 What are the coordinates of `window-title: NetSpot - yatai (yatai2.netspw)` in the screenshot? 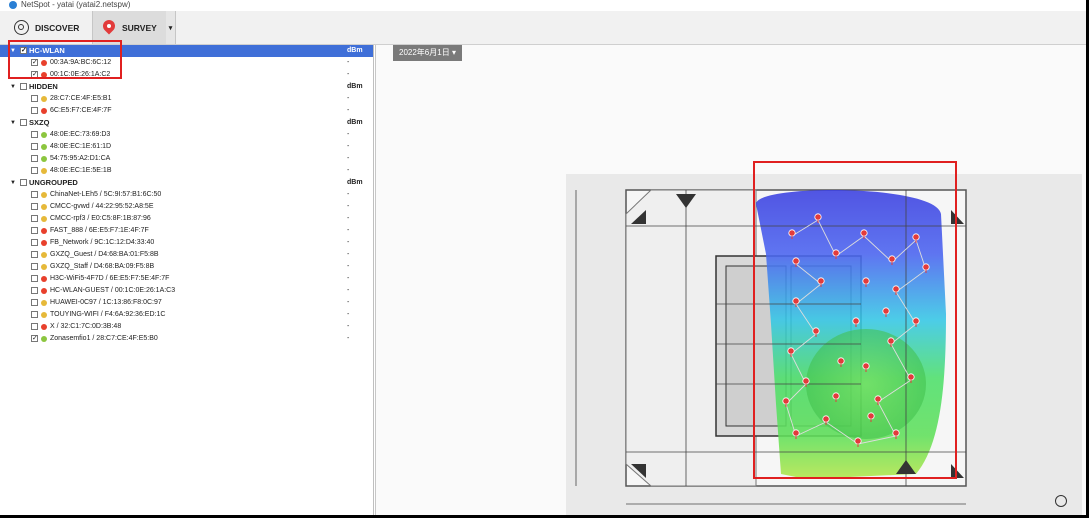 It's located at (76, 4).